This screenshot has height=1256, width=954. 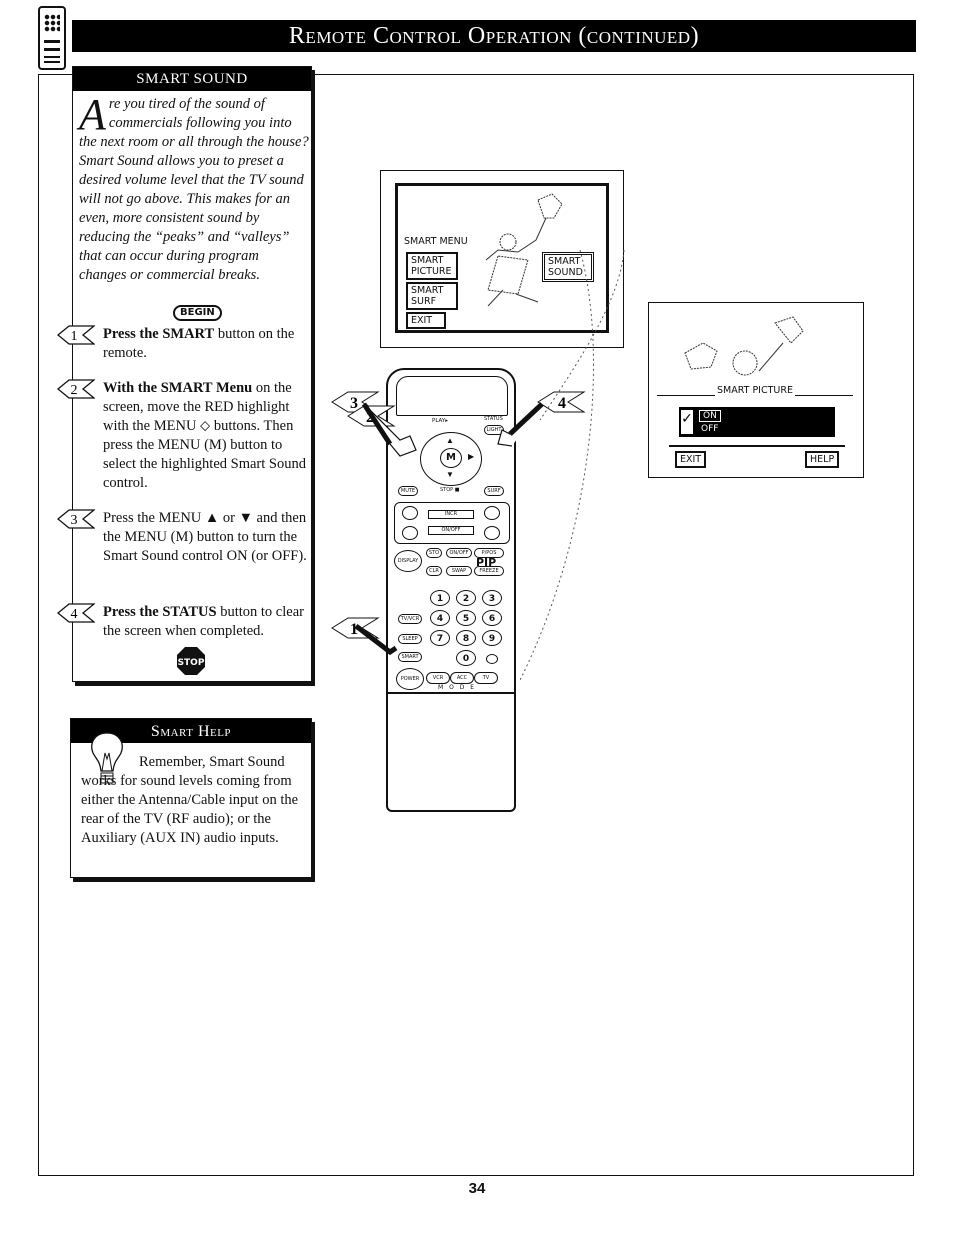 What do you see at coordinates (440, 421) in the screenshot?
I see `play-label: PLAY▸` at bounding box center [440, 421].